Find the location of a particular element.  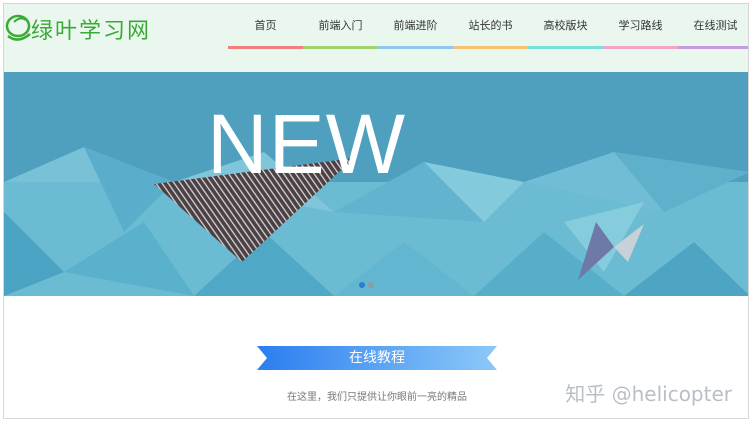

nav-item: 前端入门 is located at coordinates (340, 26).